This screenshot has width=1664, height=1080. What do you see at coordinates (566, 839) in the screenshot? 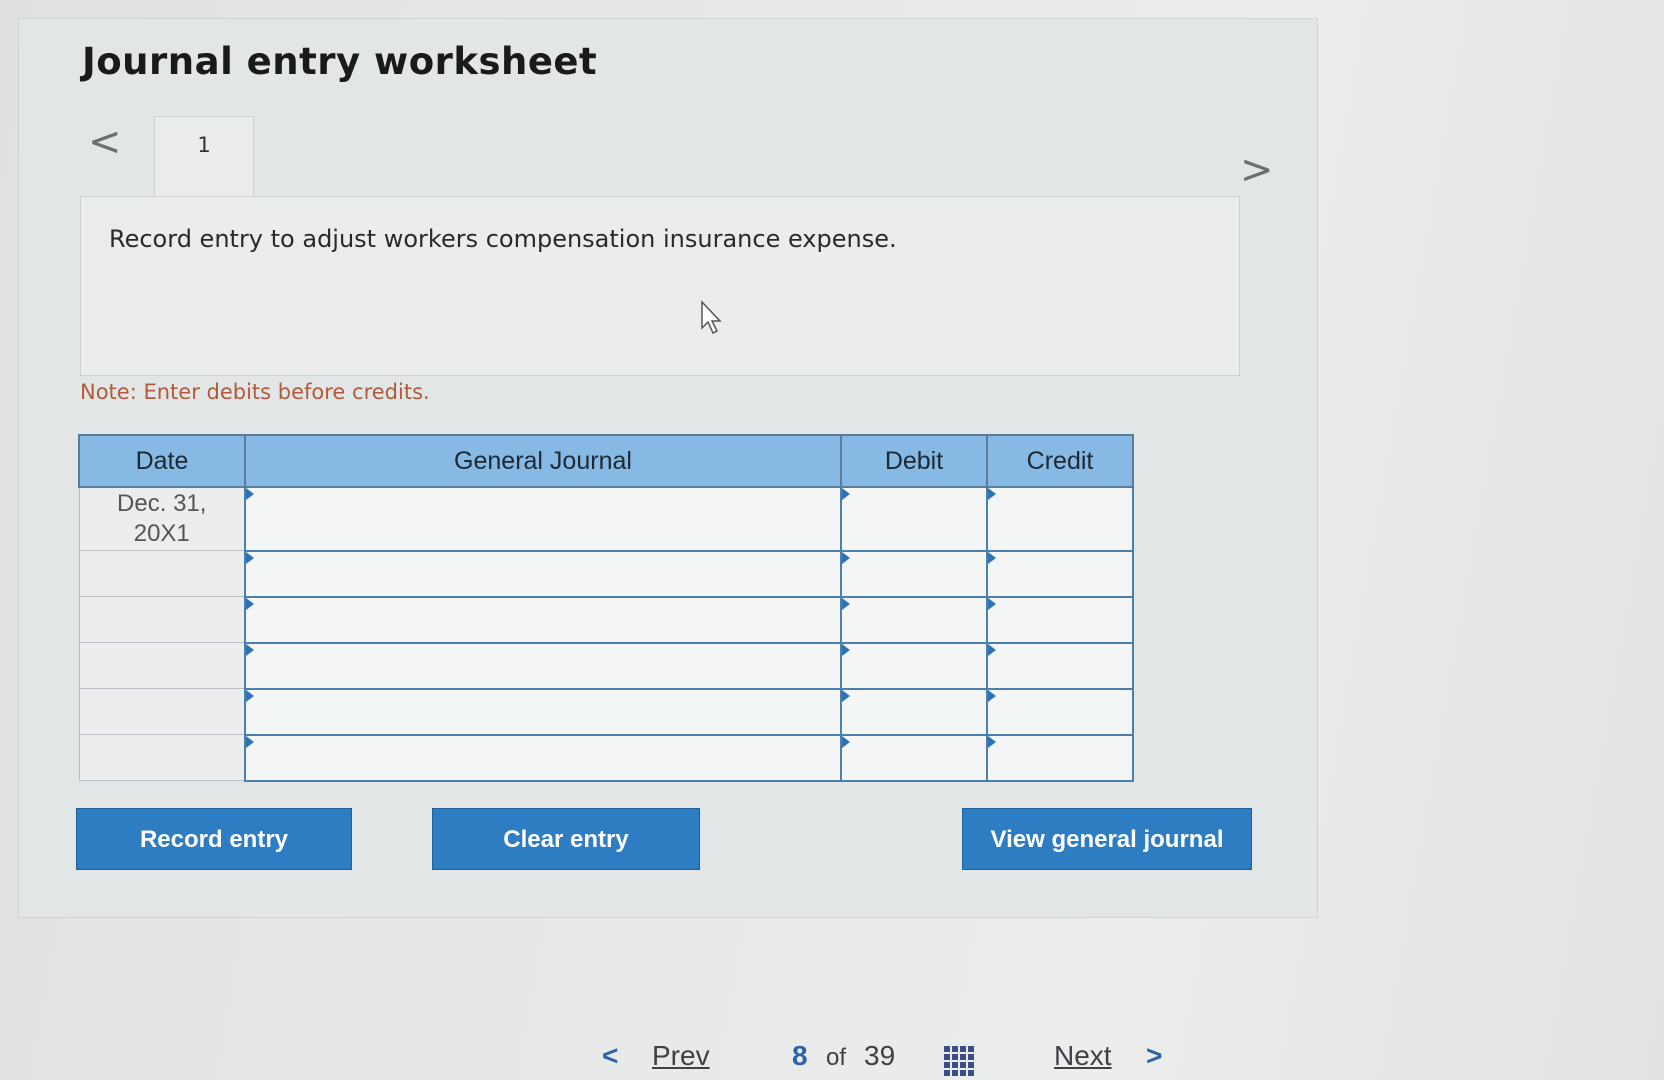
I see `clear-entry-button: Clear entry` at bounding box center [566, 839].